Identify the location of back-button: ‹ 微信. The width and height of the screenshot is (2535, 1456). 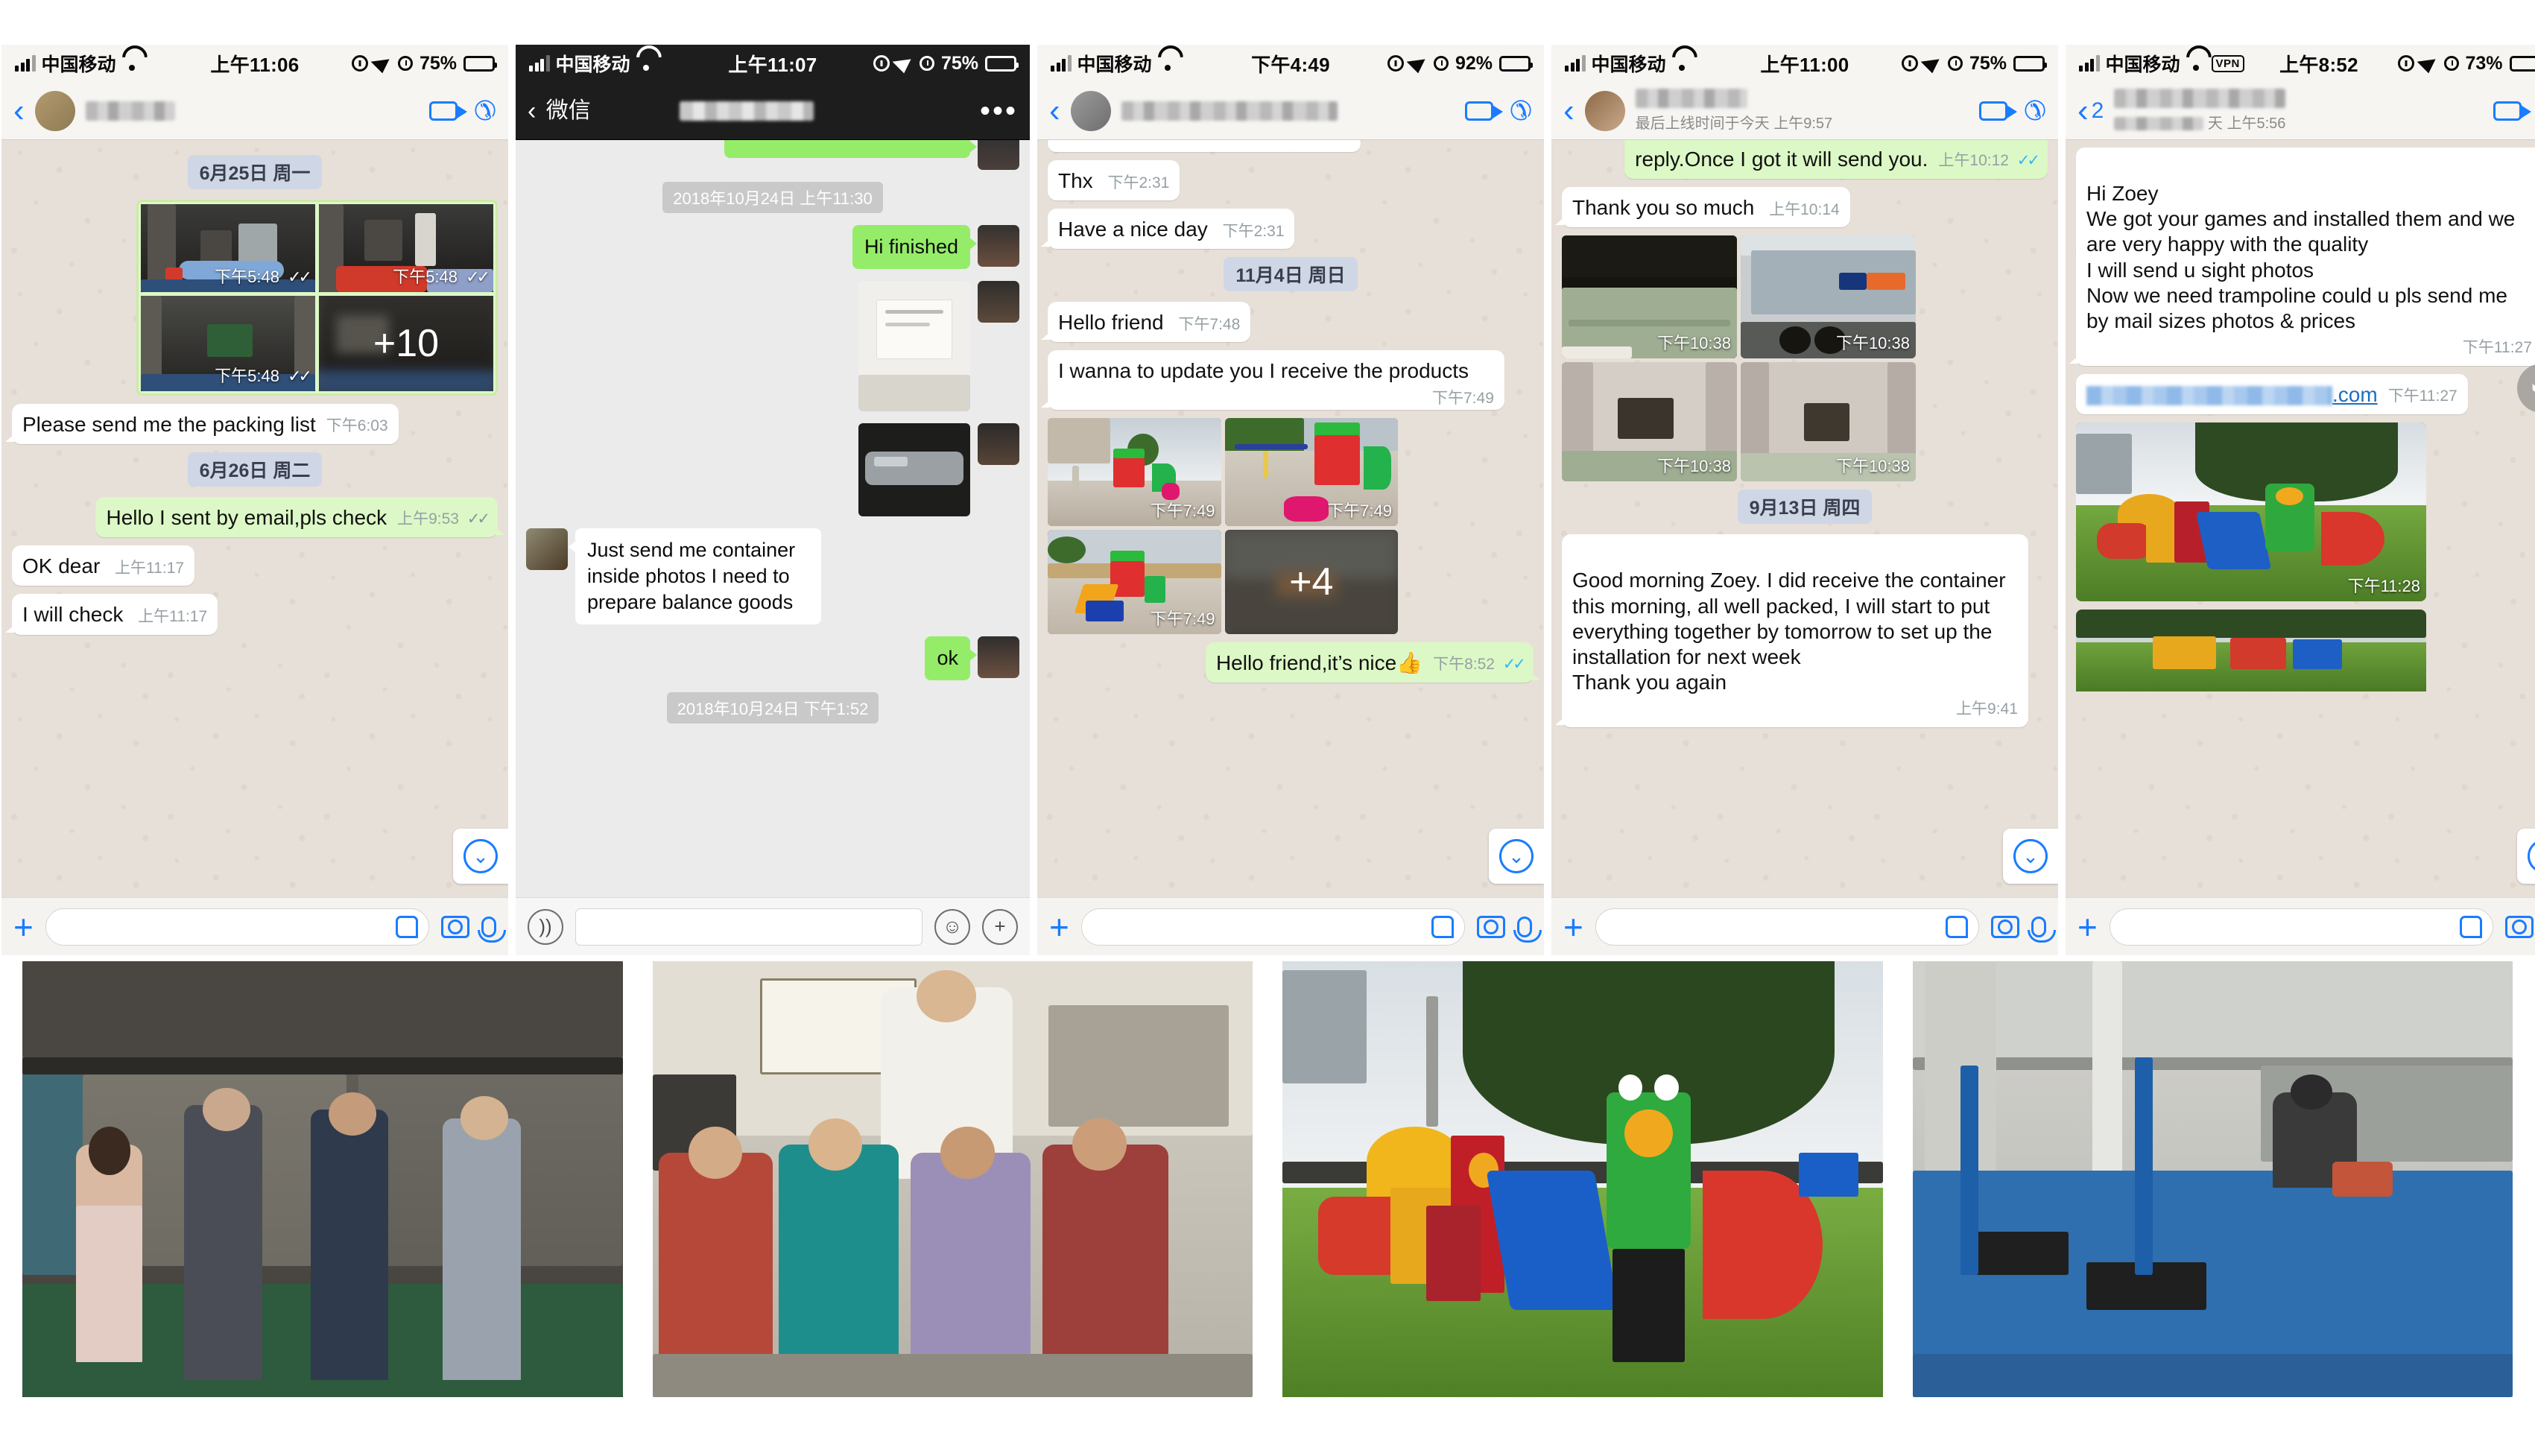
(559, 111).